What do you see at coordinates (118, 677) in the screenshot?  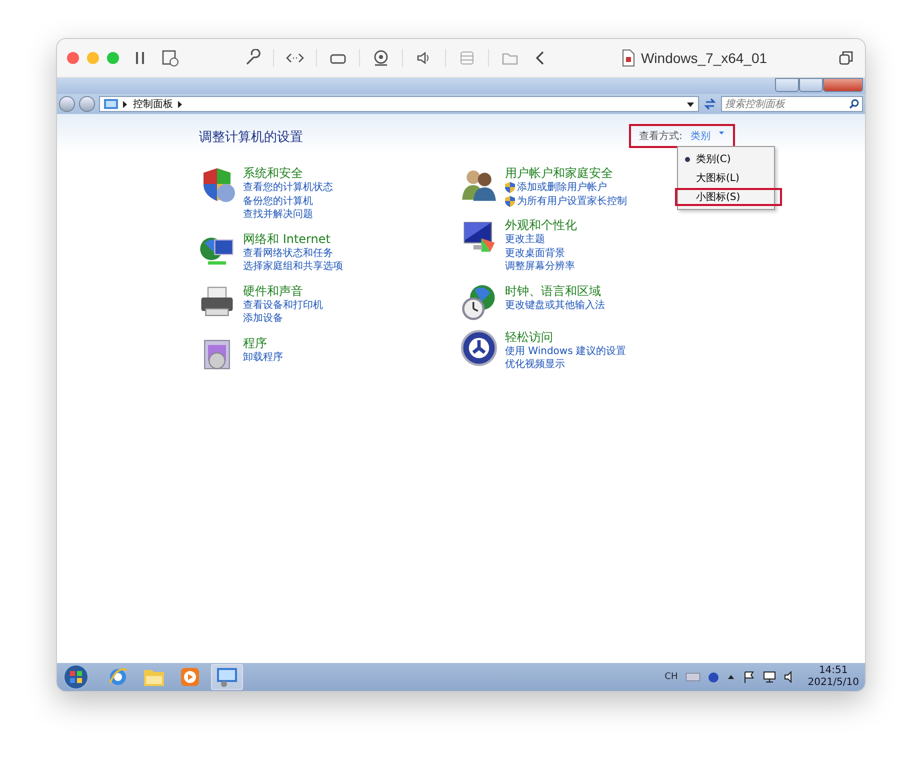 I see `browser-icon` at bounding box center [118, 677].